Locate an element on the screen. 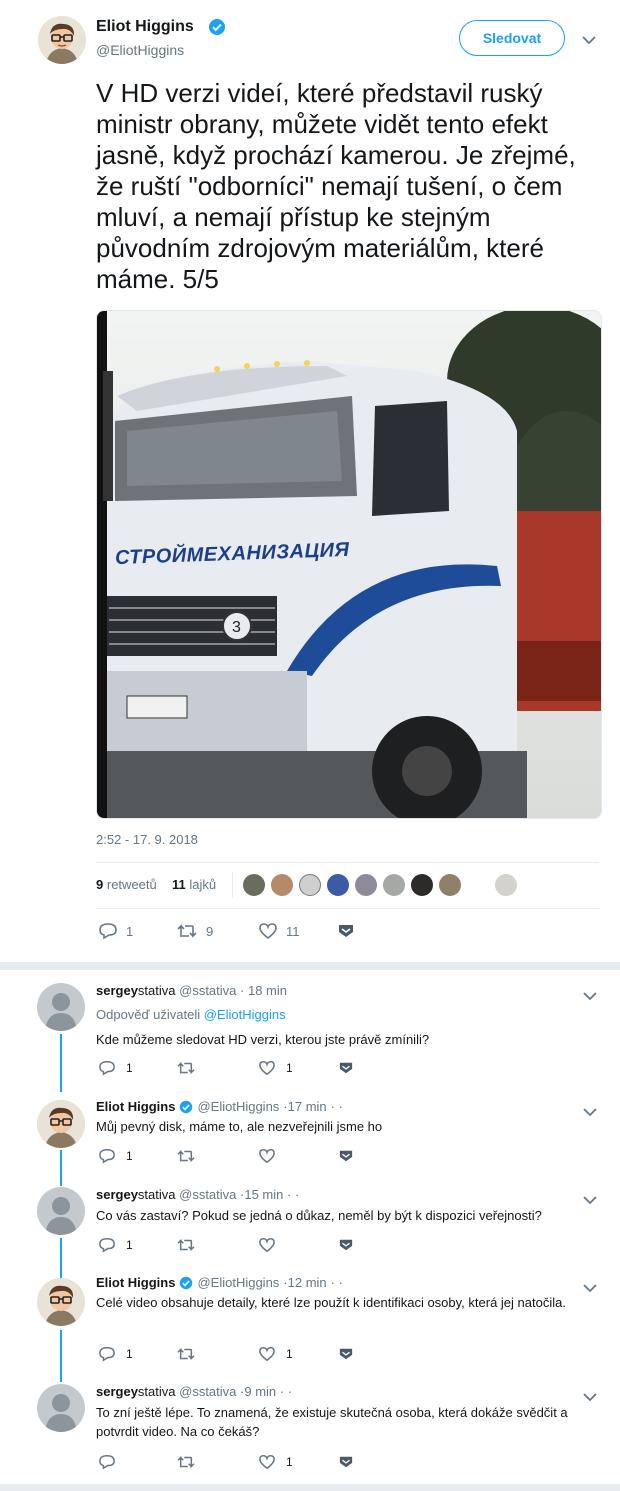 The width and height of the screenshot is (620, 1491). tweet-timestamp: 2:52 - 17. 9. 2018 is located at coordinates (147, 839).